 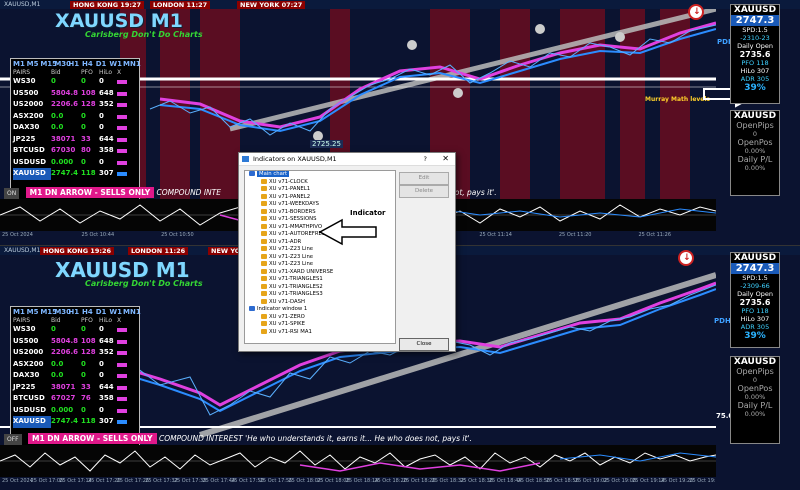 What do you see at coordinates (758, 120) in the screenshot?
I see `price-axis` at bounding box center [758, 120].